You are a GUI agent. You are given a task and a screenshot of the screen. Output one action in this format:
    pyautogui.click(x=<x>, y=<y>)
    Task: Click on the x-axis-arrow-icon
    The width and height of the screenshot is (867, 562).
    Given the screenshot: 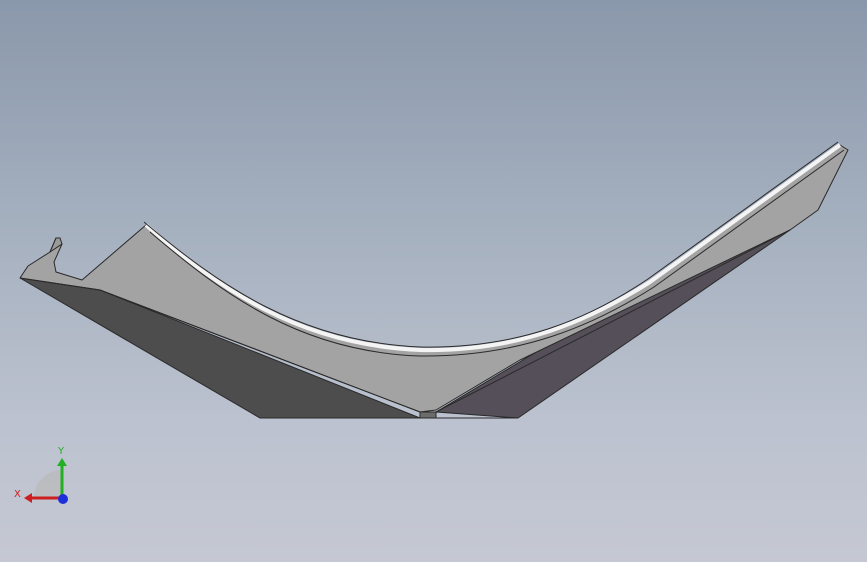 What is the action you would take?
    pyautogui.click(x=28, y=498)
    